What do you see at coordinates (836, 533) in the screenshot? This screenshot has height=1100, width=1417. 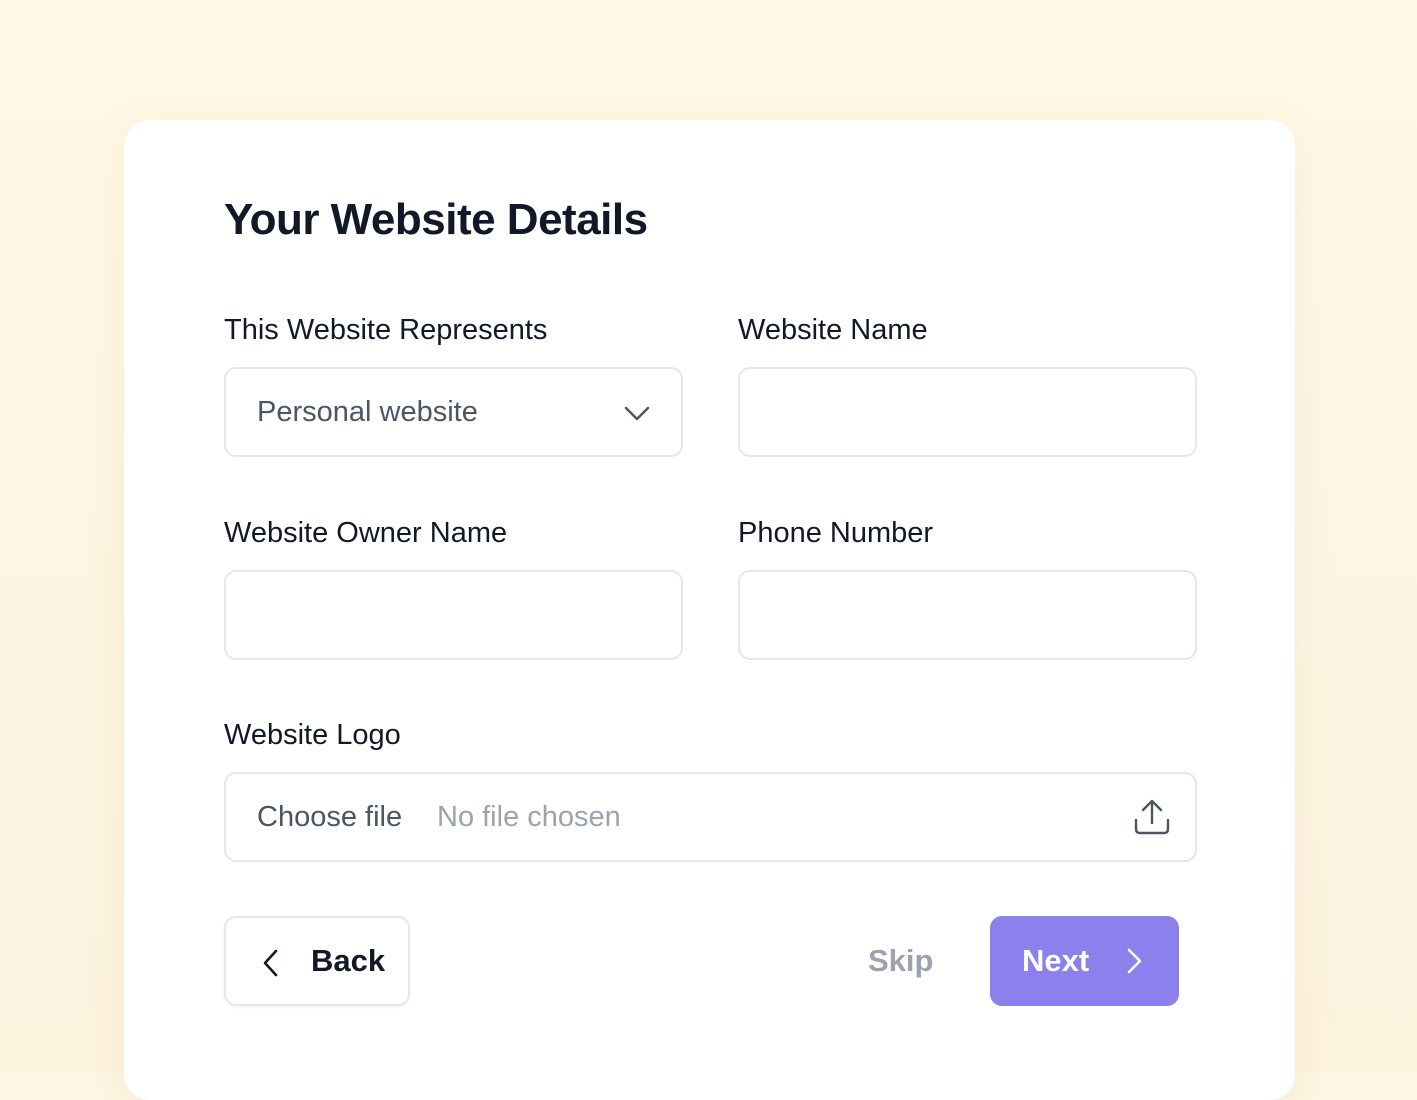 I see `phone-label: Phone Number` at bounding box center [836, 533].